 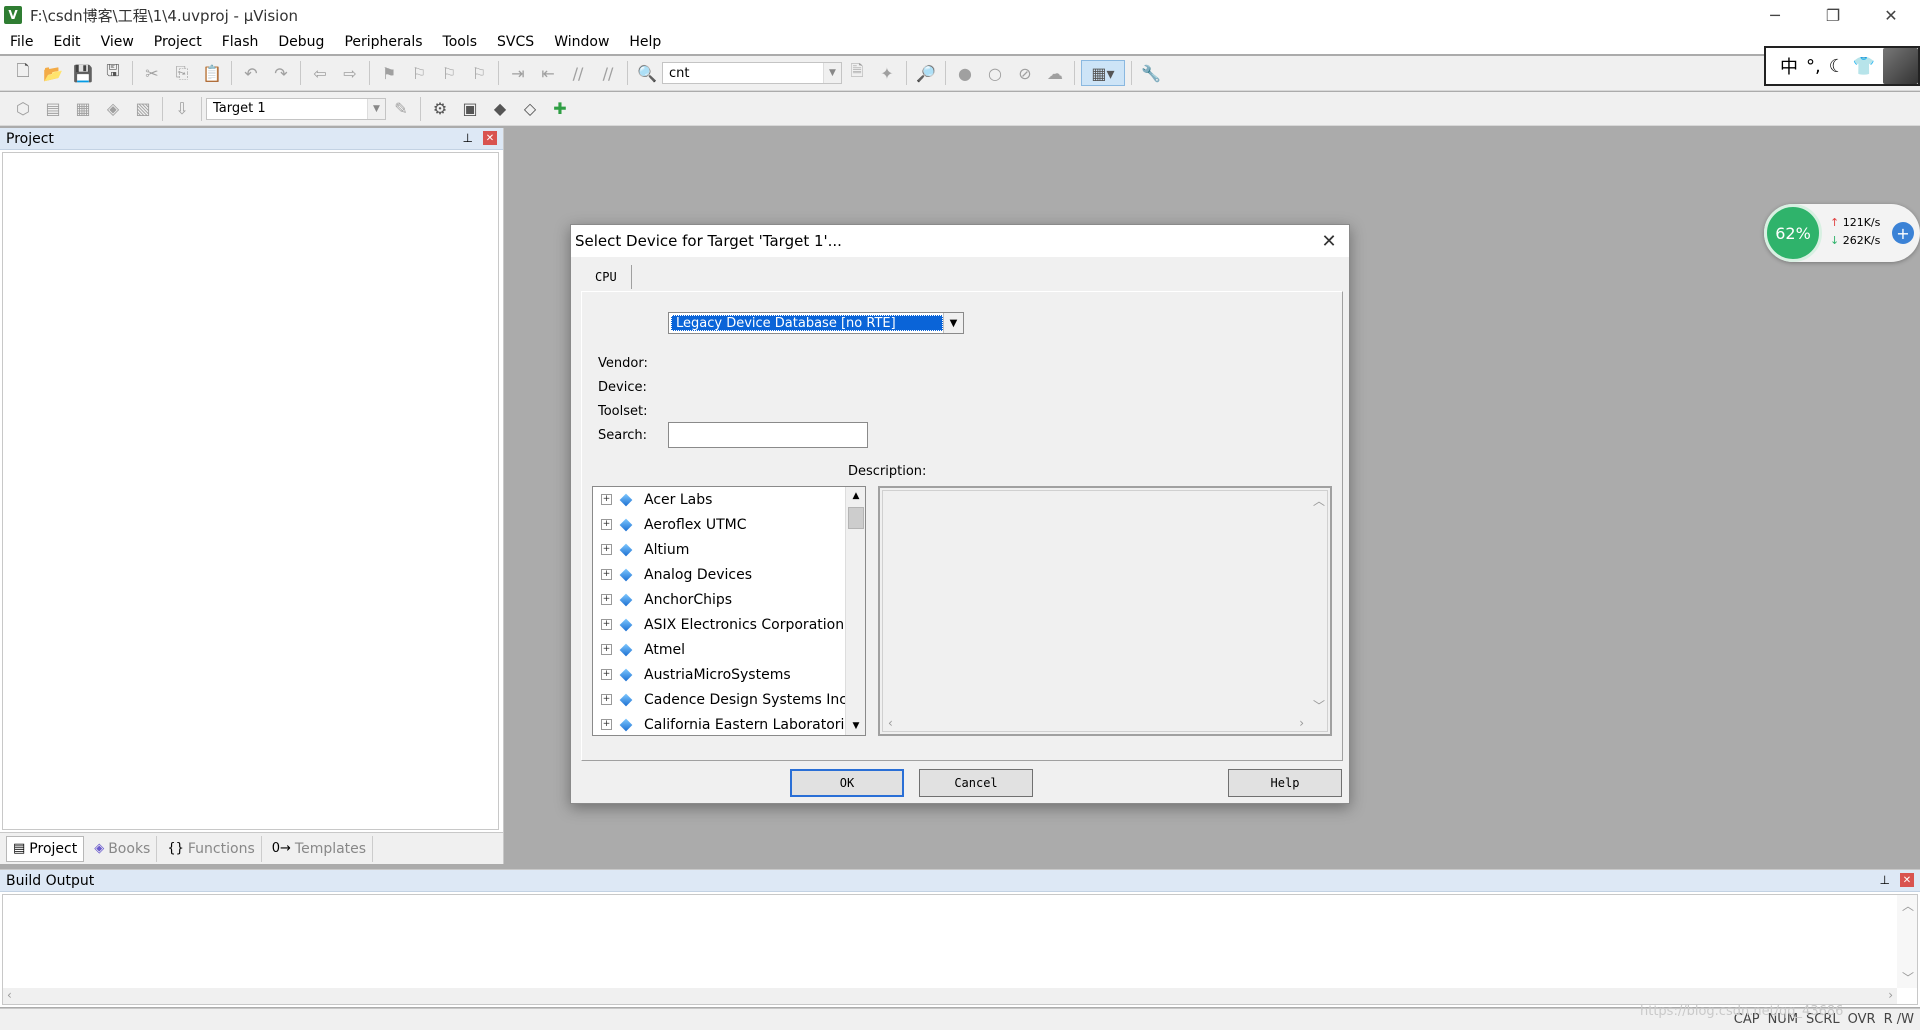 I want to click on uncomment-icon: //, so click(x=608, y=73).